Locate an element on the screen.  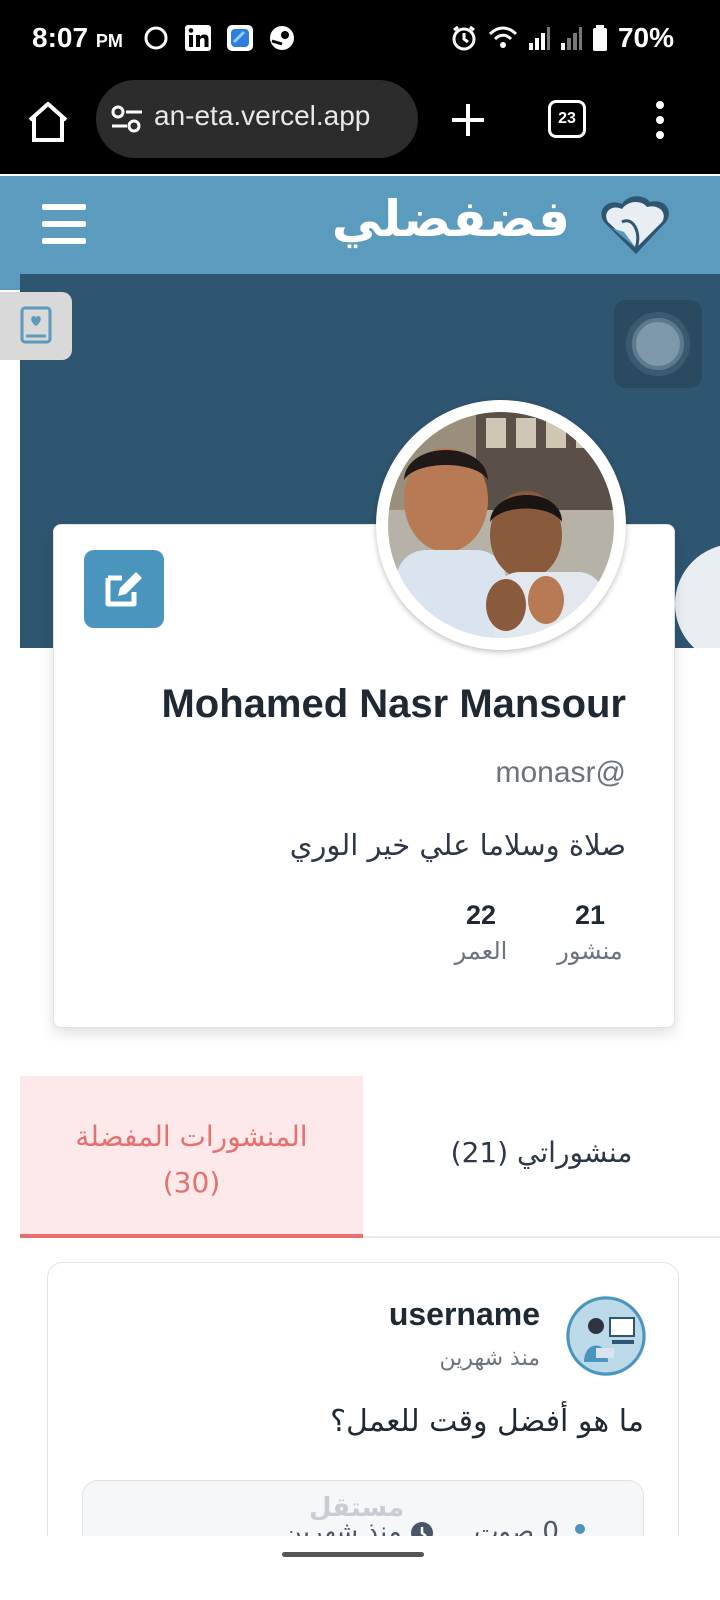
stat-posts-value: 21 is located at coordinates (590, 915).